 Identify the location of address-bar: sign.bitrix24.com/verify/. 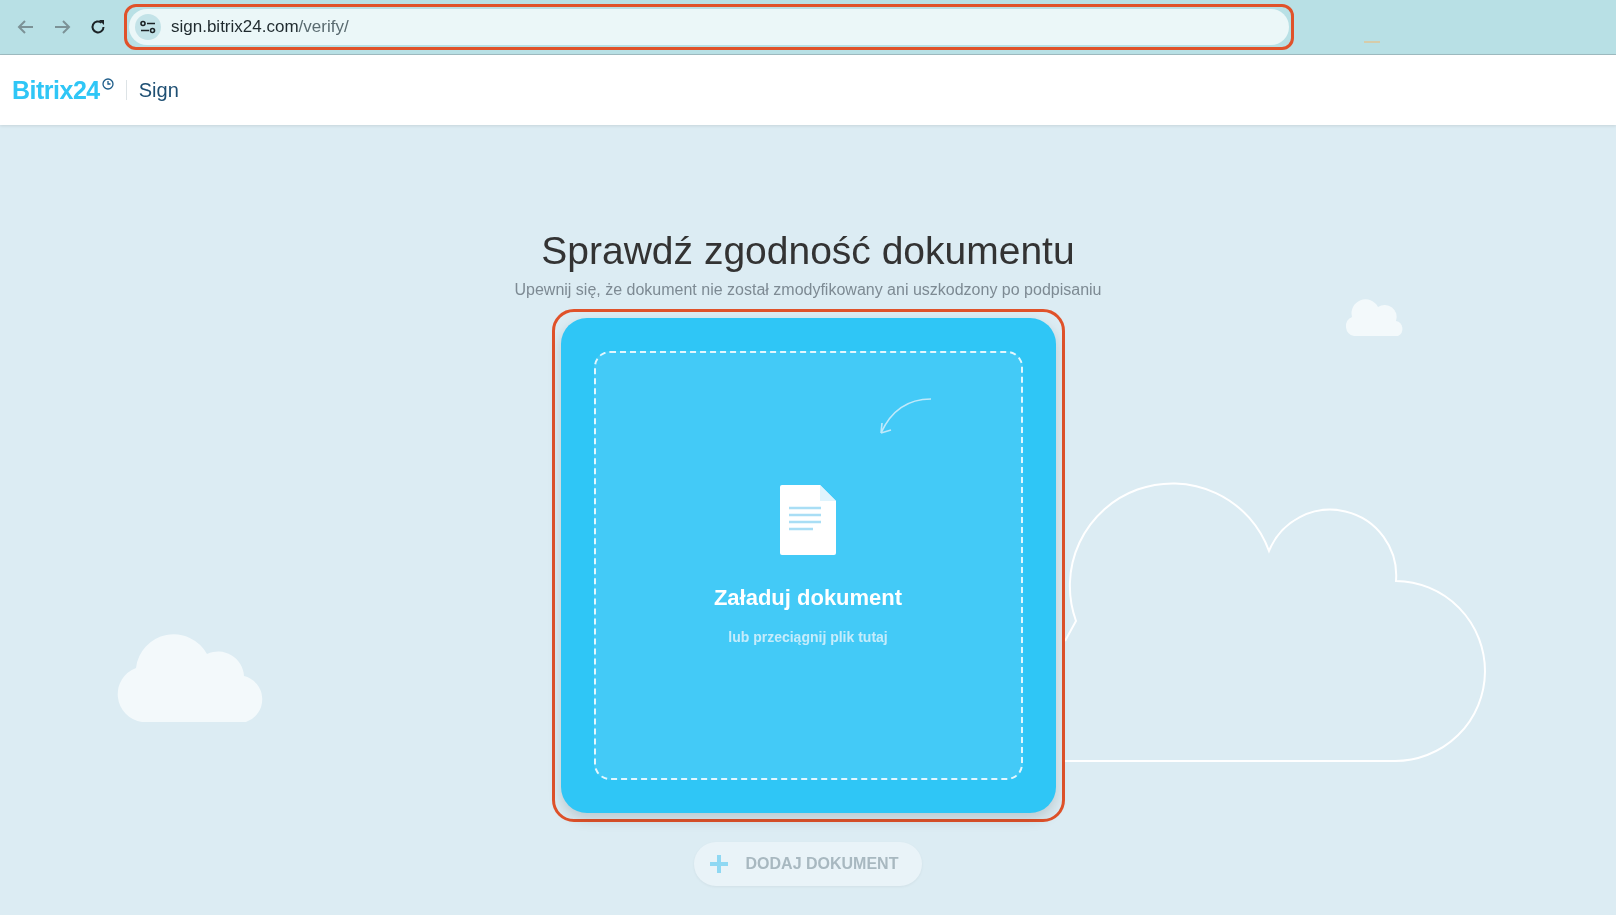
(709, 27).